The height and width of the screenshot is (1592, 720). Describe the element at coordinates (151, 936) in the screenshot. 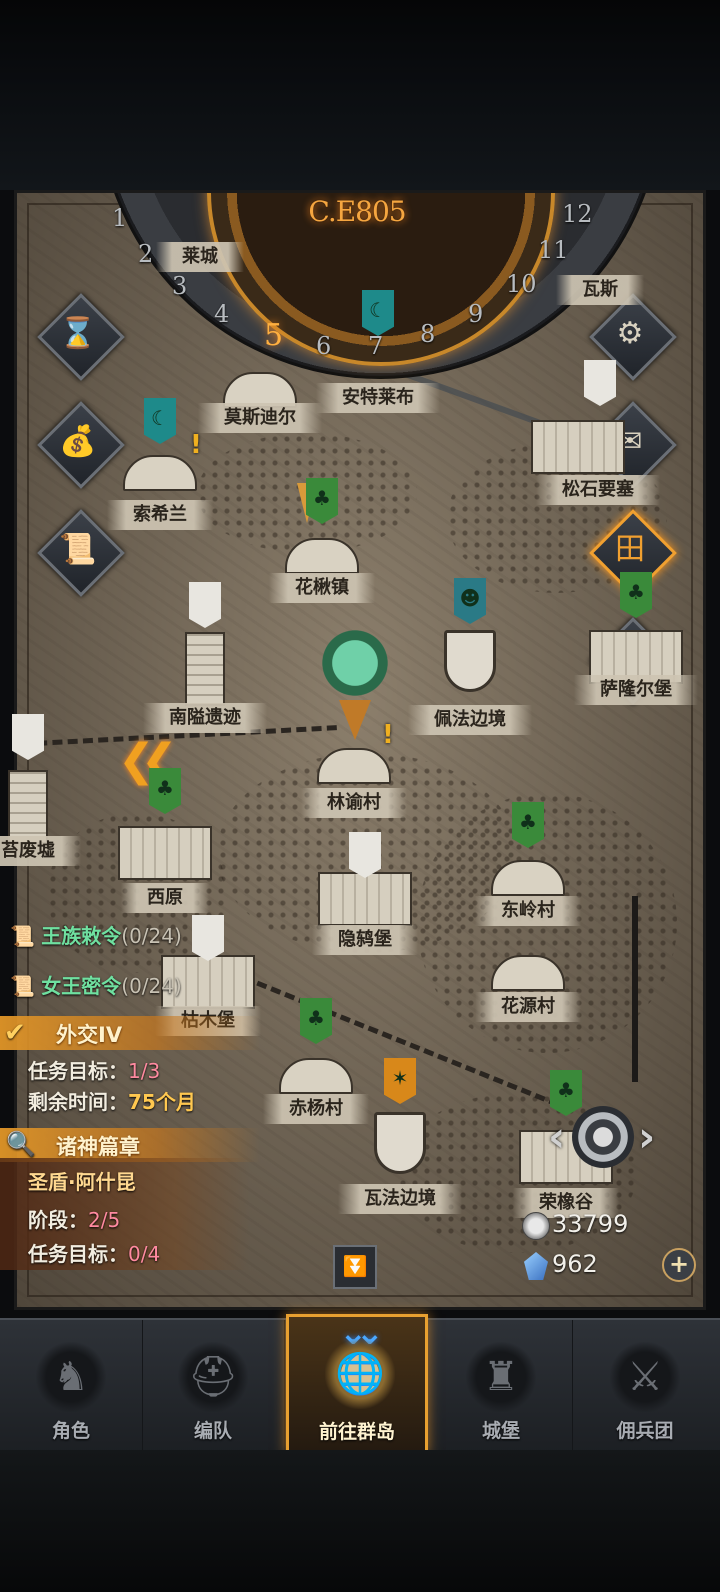

I see `royal-decree-count: (0/24)` at that location.